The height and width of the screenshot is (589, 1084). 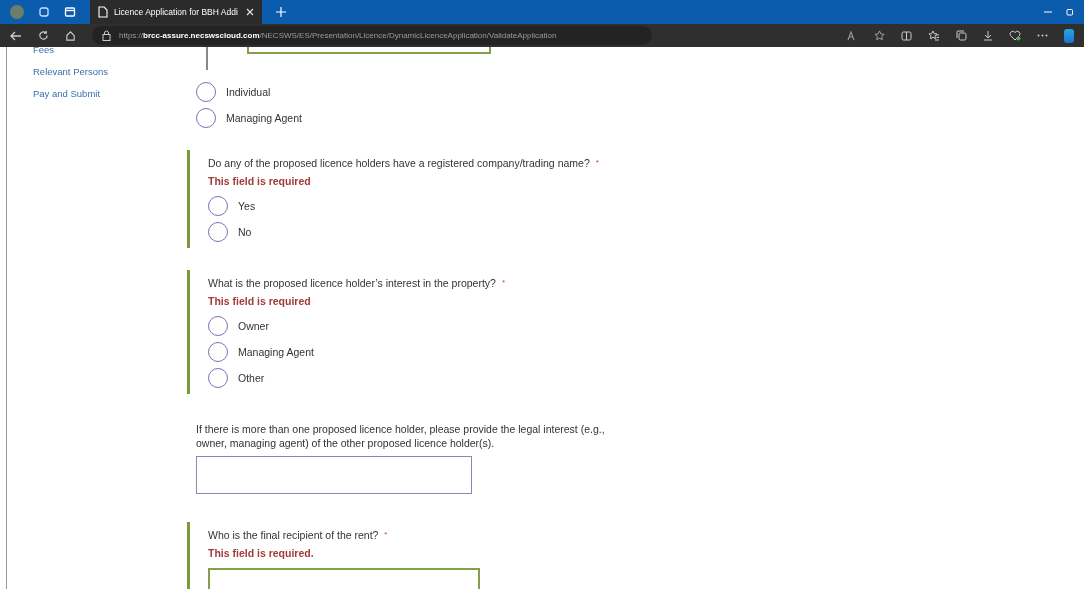 What do you see at coordinates (247, 206) in the screenshot?
I see `radio-label: Yes` at bounding box center [247, 206].